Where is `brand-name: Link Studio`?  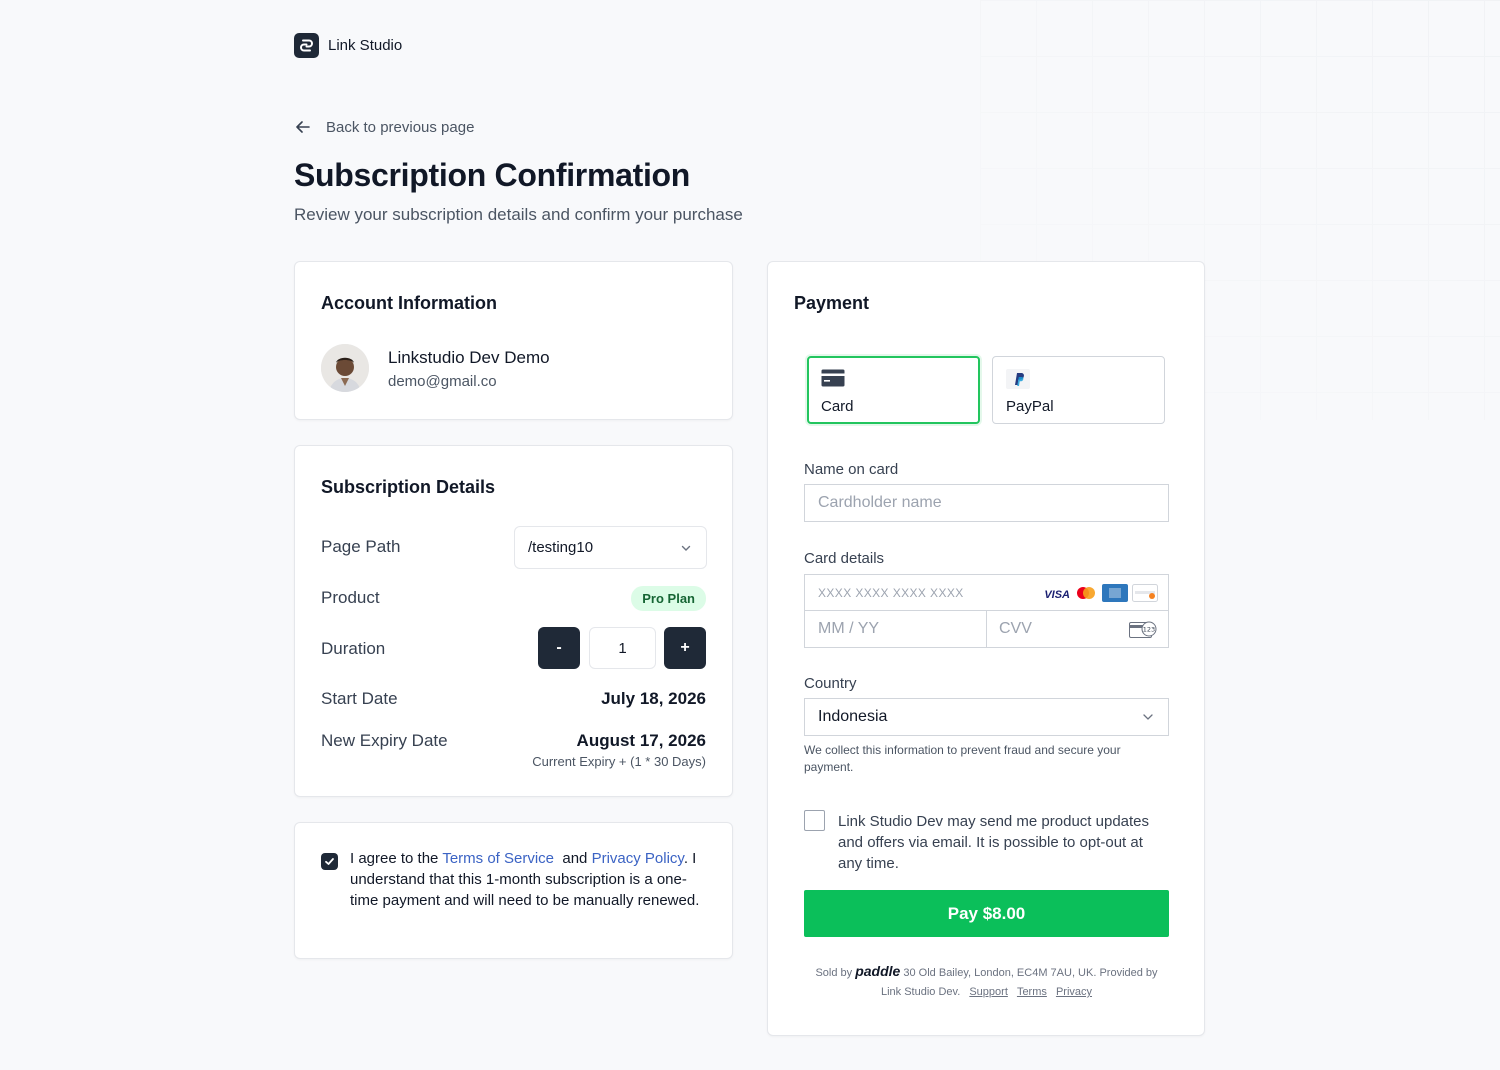 brand-name: Link Studio is located at coordinates (365, 45).